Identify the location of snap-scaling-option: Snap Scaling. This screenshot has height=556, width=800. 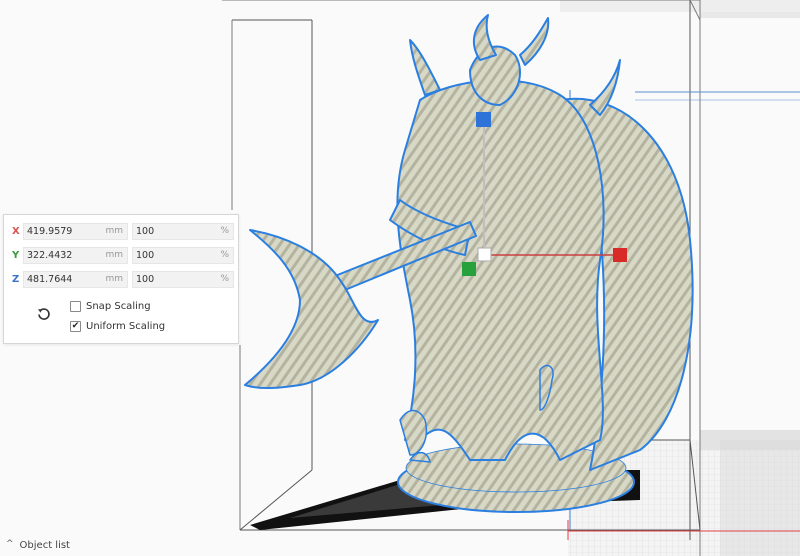
(110, 306).